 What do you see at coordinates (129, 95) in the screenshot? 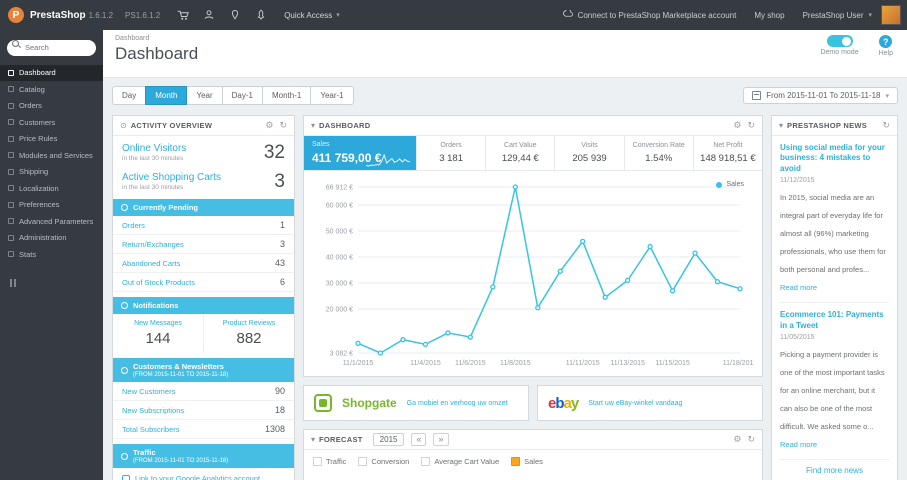
I see `period-day-button: Day` at bounding box center [129, 95].